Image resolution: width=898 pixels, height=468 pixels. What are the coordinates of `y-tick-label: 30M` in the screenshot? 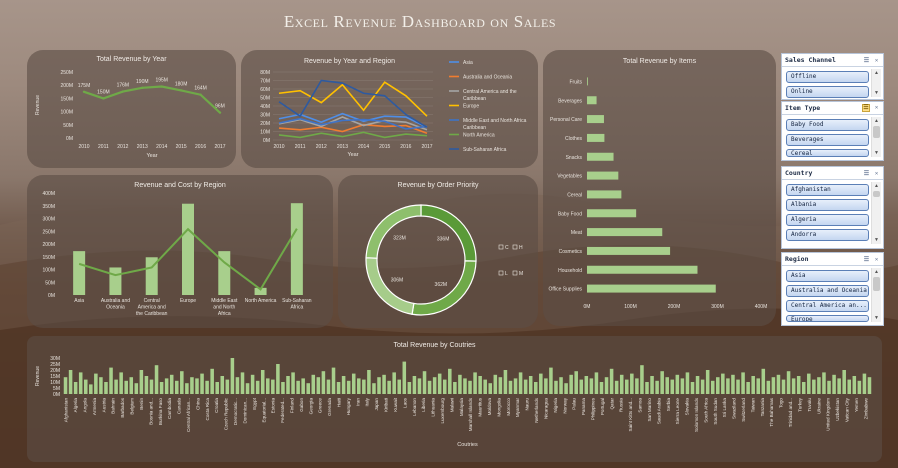 It's located at (265, 116).